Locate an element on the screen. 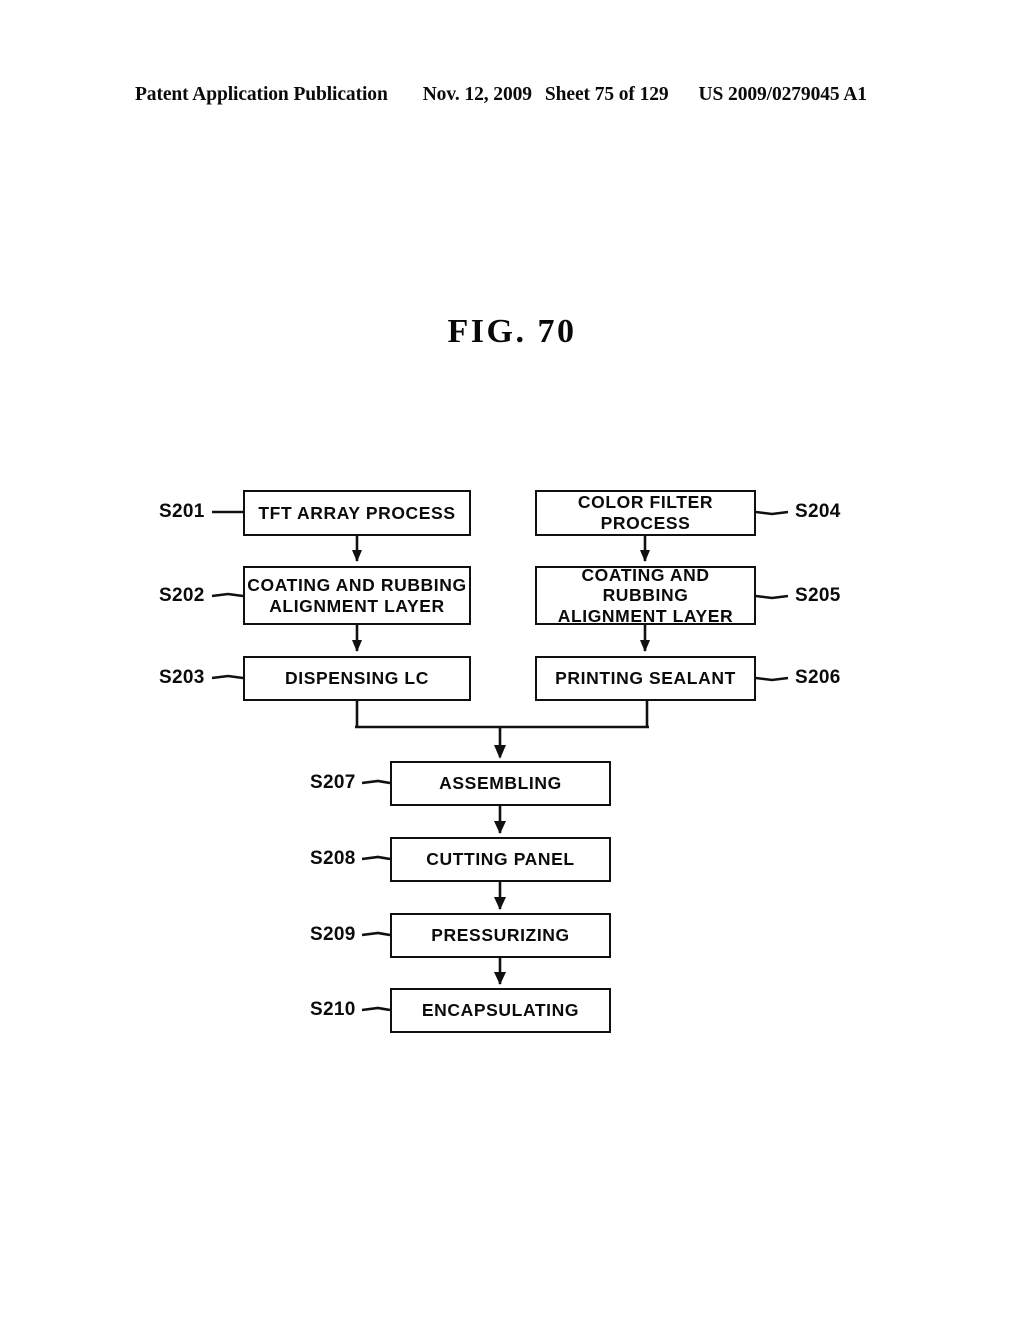 The width and height of the screenshot is (1024, 1320). step-number-s207: S207 is located at coordinates (333, 782).